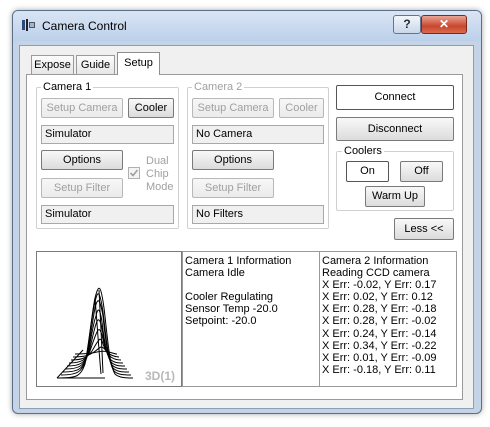  I want to click on camera2-setup-camera-button: Setup Camera, so click(233, 108).